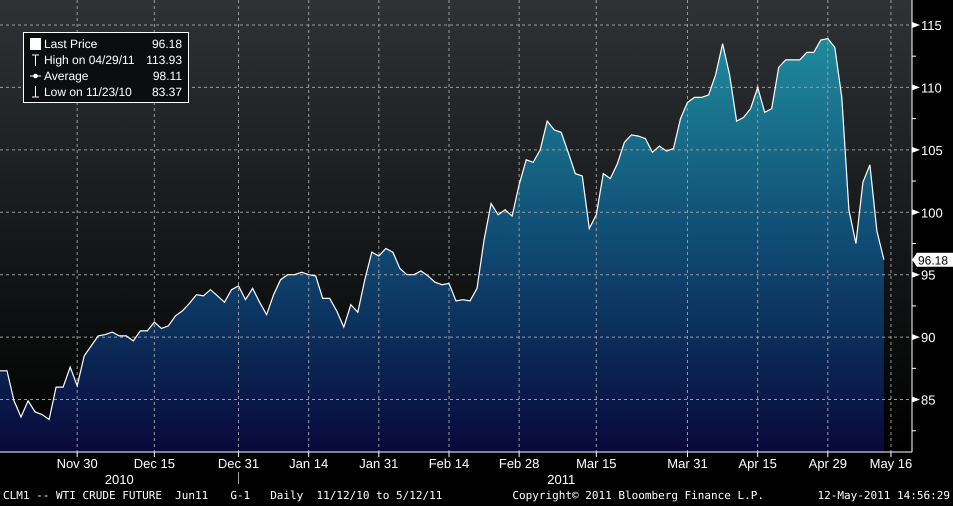 The width and height of the screenshot is (953, 506). I want to click on last-price-tag: 96.18, so click(932, 260).